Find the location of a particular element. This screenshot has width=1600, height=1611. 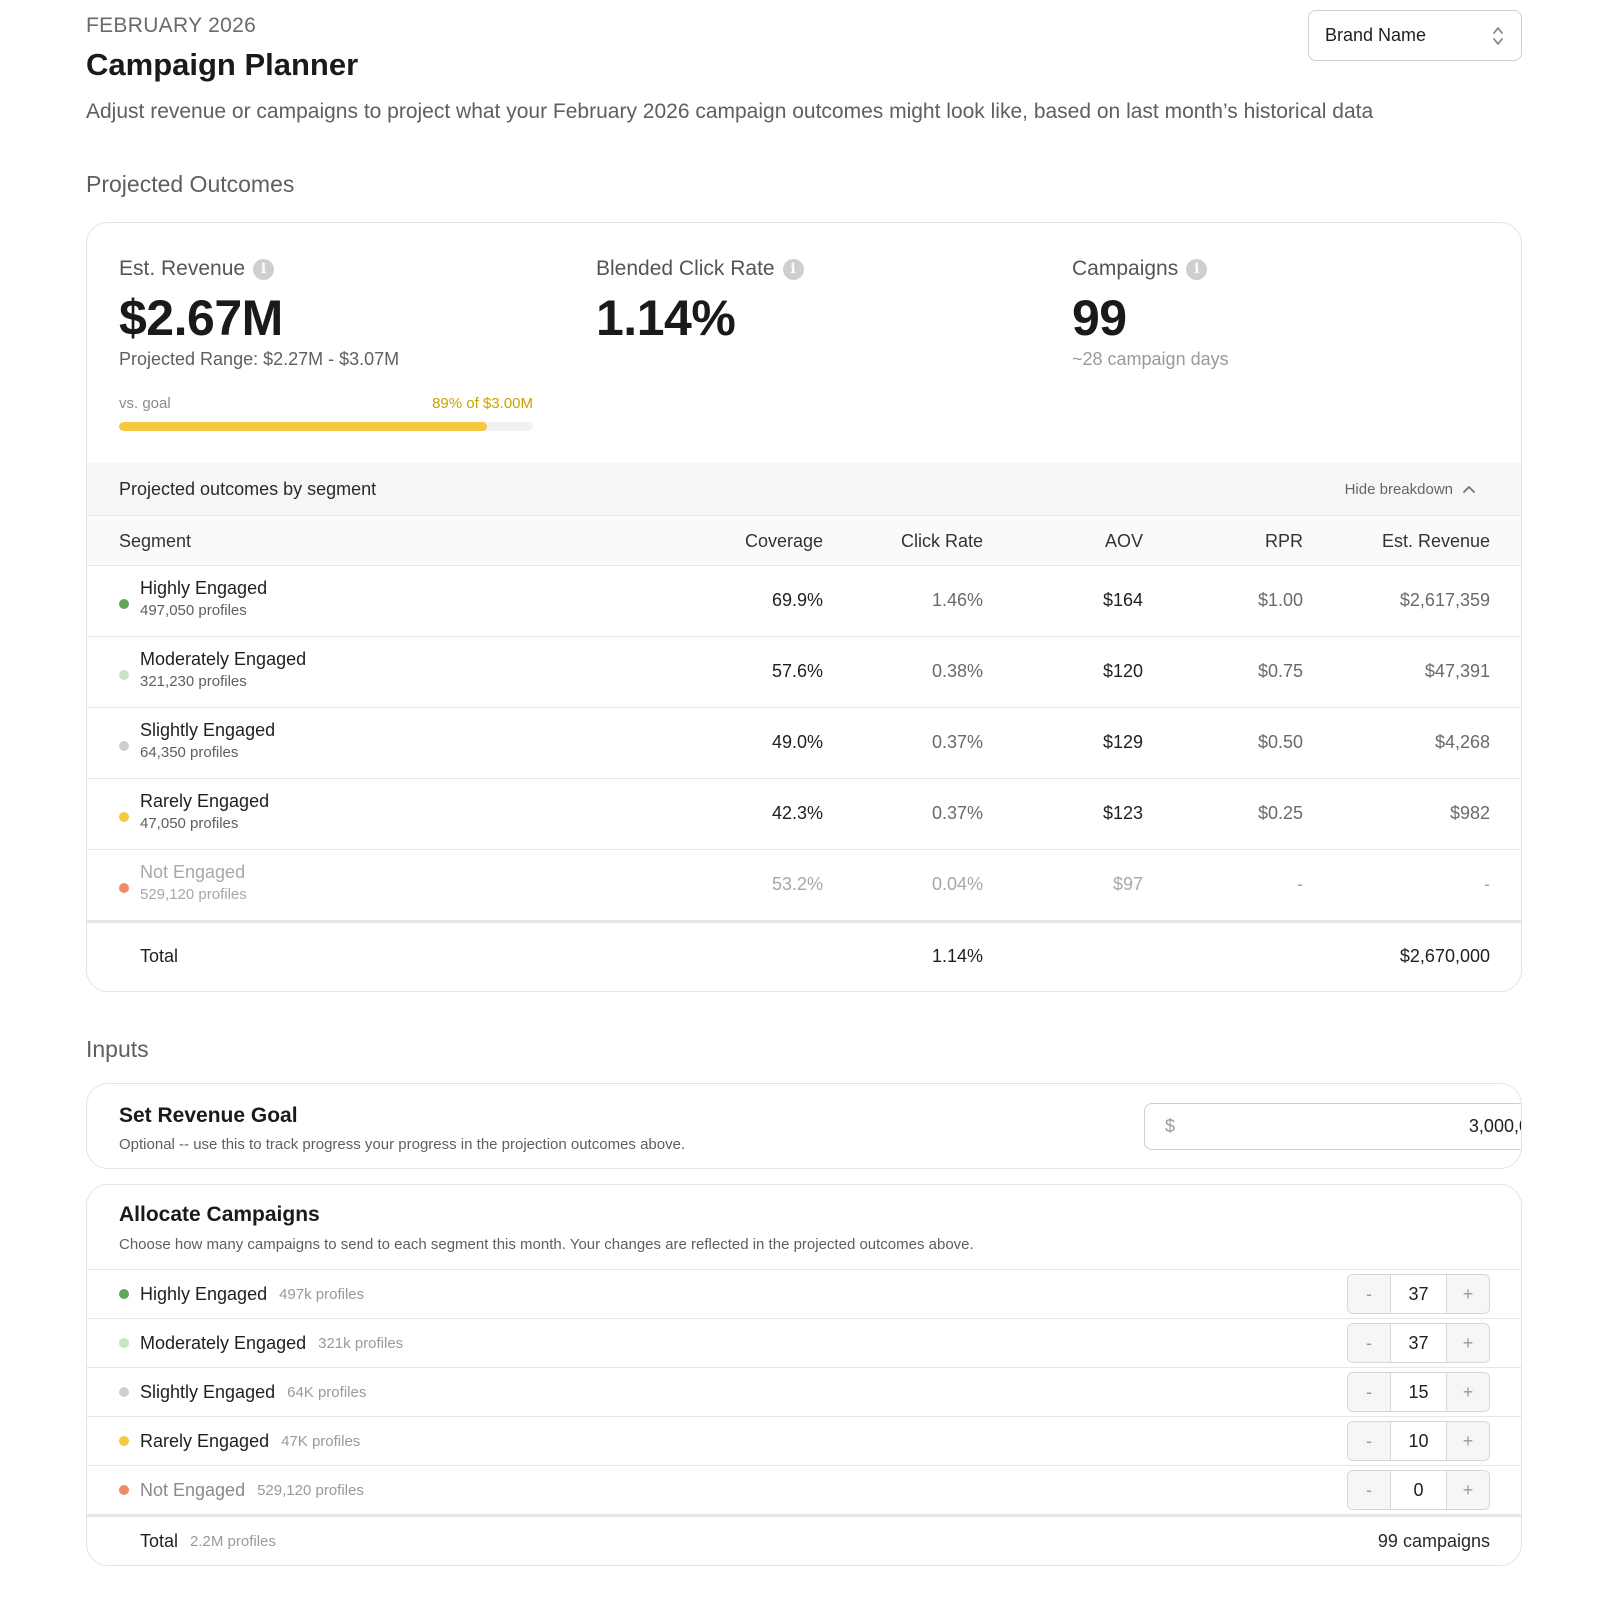

metric-label: Blended Click Rate is located at coordinates (685, 268).